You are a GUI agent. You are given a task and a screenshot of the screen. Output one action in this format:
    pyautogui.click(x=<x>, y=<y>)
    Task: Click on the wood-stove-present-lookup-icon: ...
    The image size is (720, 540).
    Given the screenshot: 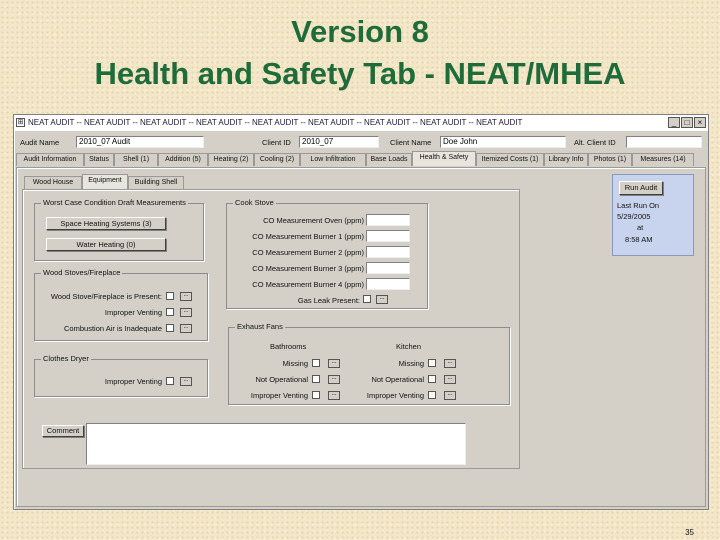 What is the action you would take?
    pyautogui.click(x=186, y=296)
    